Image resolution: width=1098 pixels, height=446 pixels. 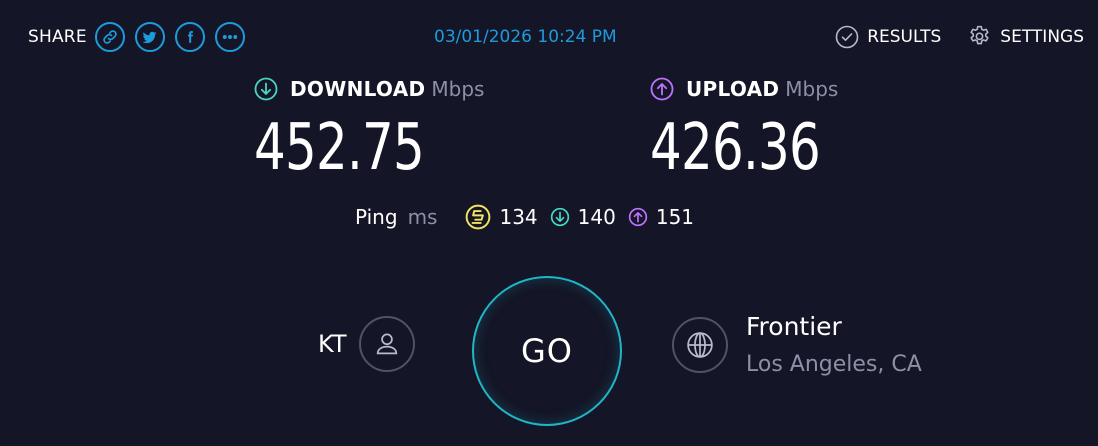 I want to click on gear-icon, so click(x=979, y=35).